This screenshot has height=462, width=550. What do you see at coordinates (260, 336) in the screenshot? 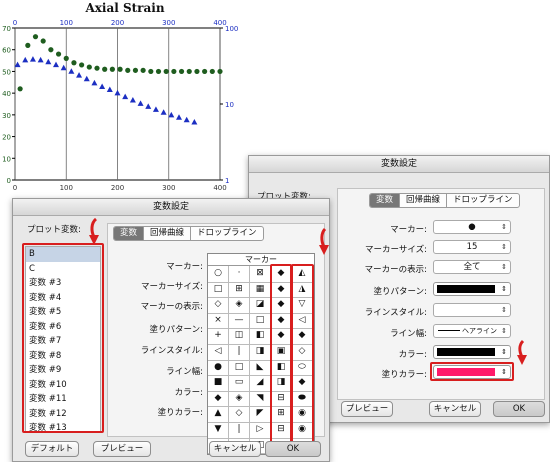
I see `marker-option: ◧` at bounding box center [260, 336].